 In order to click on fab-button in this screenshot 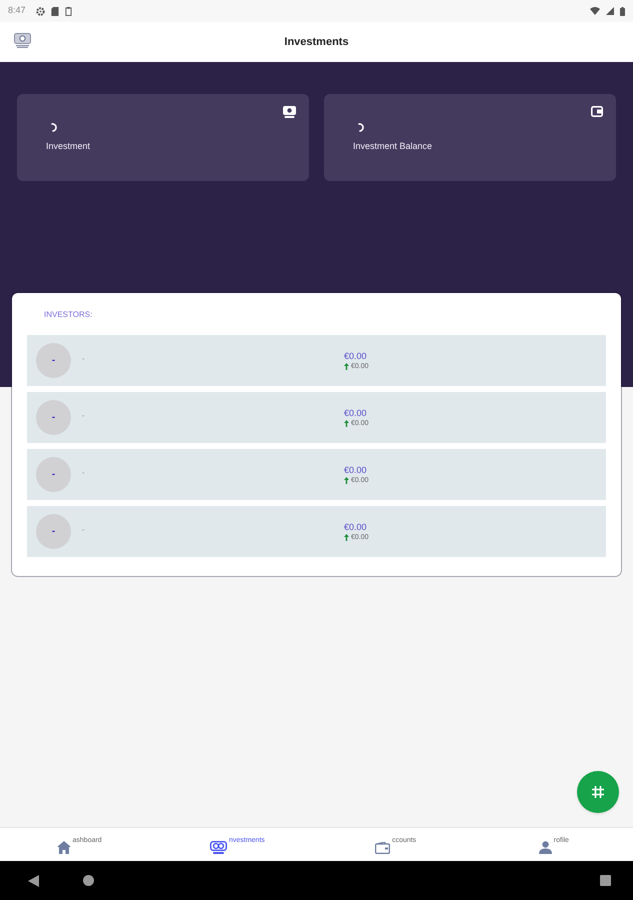, I will do `click(598, 792)`.